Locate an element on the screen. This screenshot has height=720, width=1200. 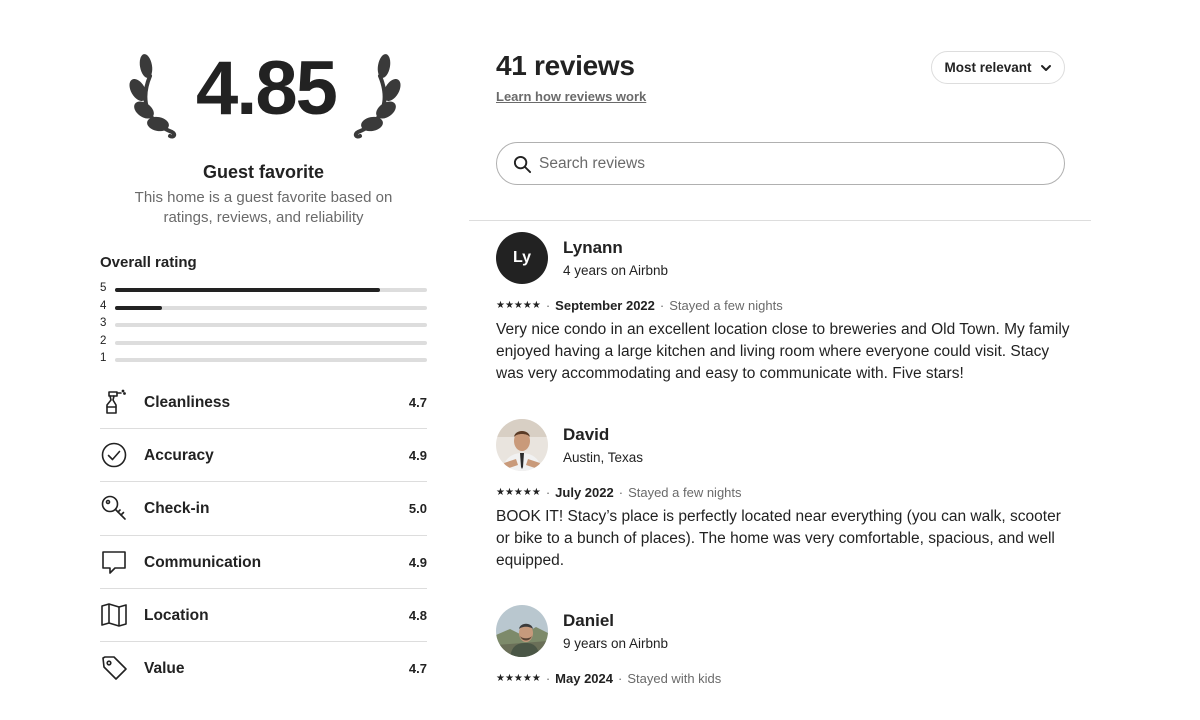
key-icon is located at coordinates (113, 508).